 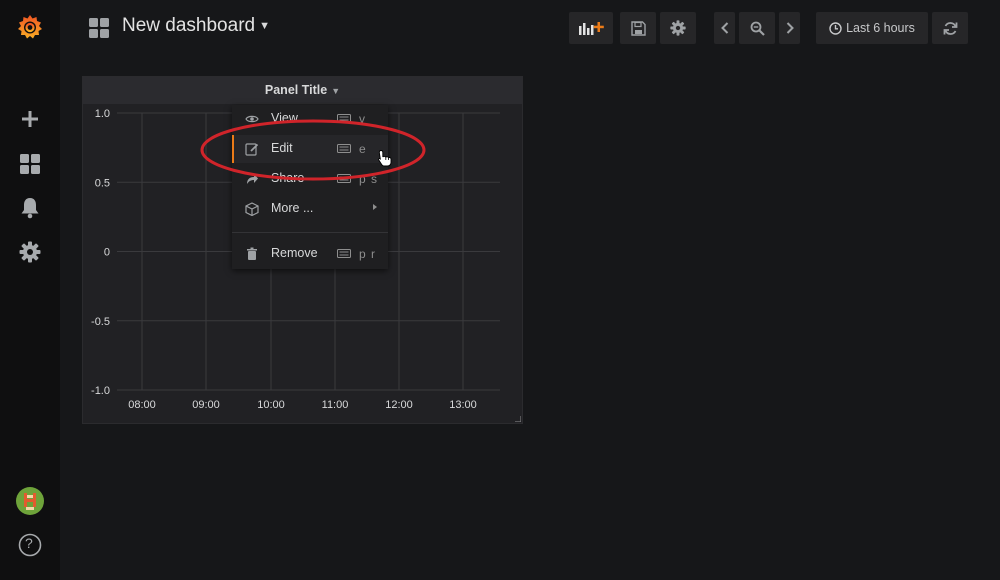 I want to click on refresh-icon, so click(x=950, y=28).